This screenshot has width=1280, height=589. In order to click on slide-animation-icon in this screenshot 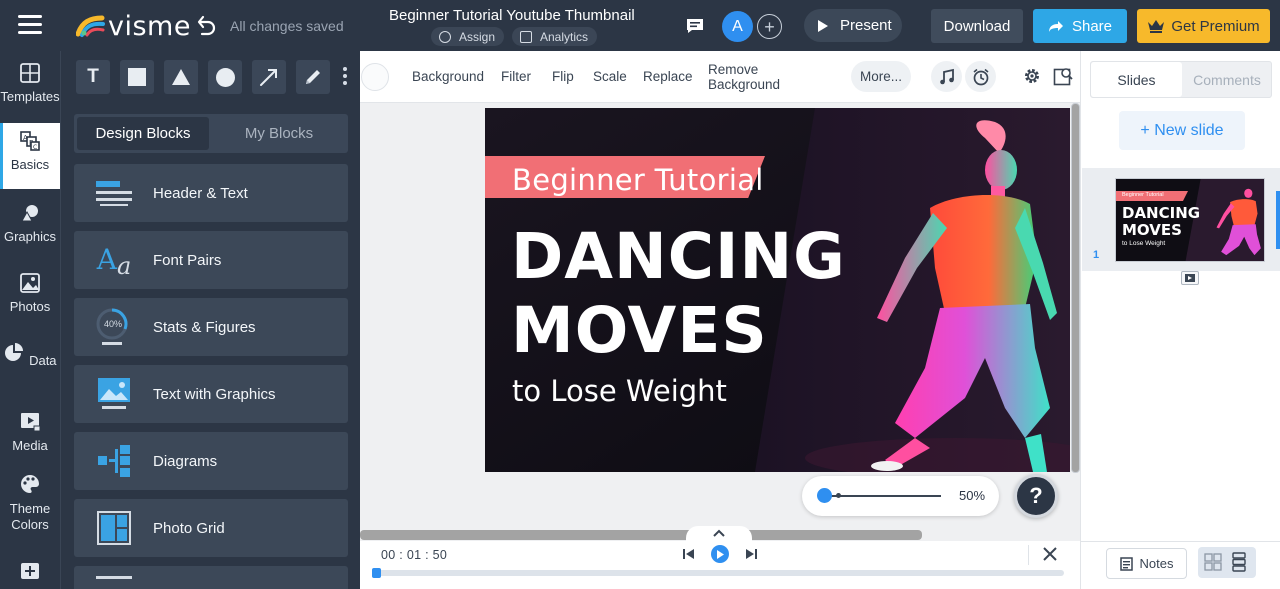, I will do `click(1190, 278)`.